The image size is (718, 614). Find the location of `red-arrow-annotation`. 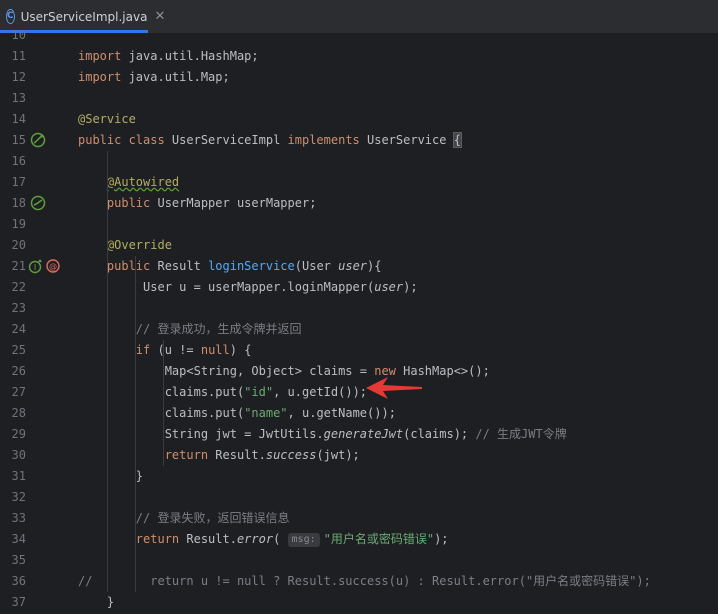

red-arrow-annotation is located at coordinates (394, 388).